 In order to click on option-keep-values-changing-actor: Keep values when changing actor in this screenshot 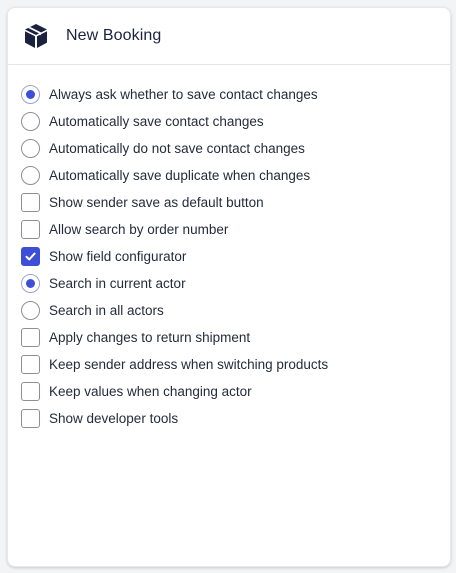, I will do `click(235, 391)`.